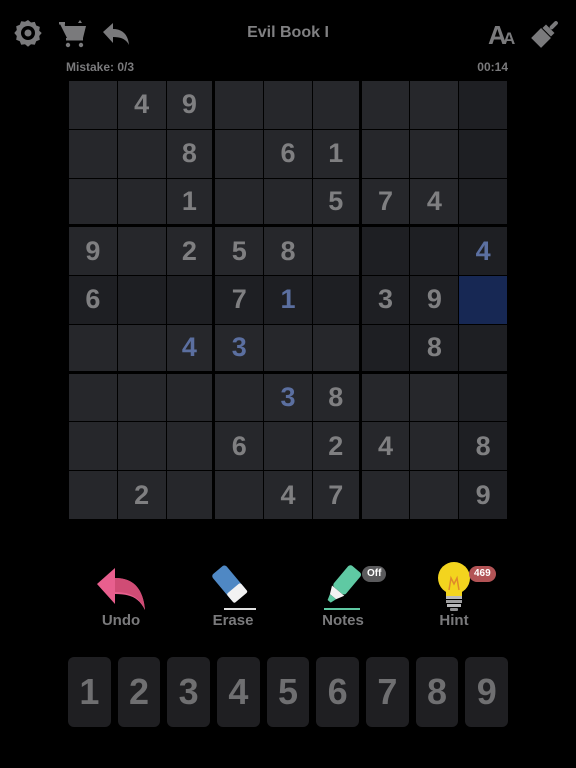 Image resolution: width=576 pixels, height=768 pixels. I want to click on cell-r1c8, so click(434, 105).